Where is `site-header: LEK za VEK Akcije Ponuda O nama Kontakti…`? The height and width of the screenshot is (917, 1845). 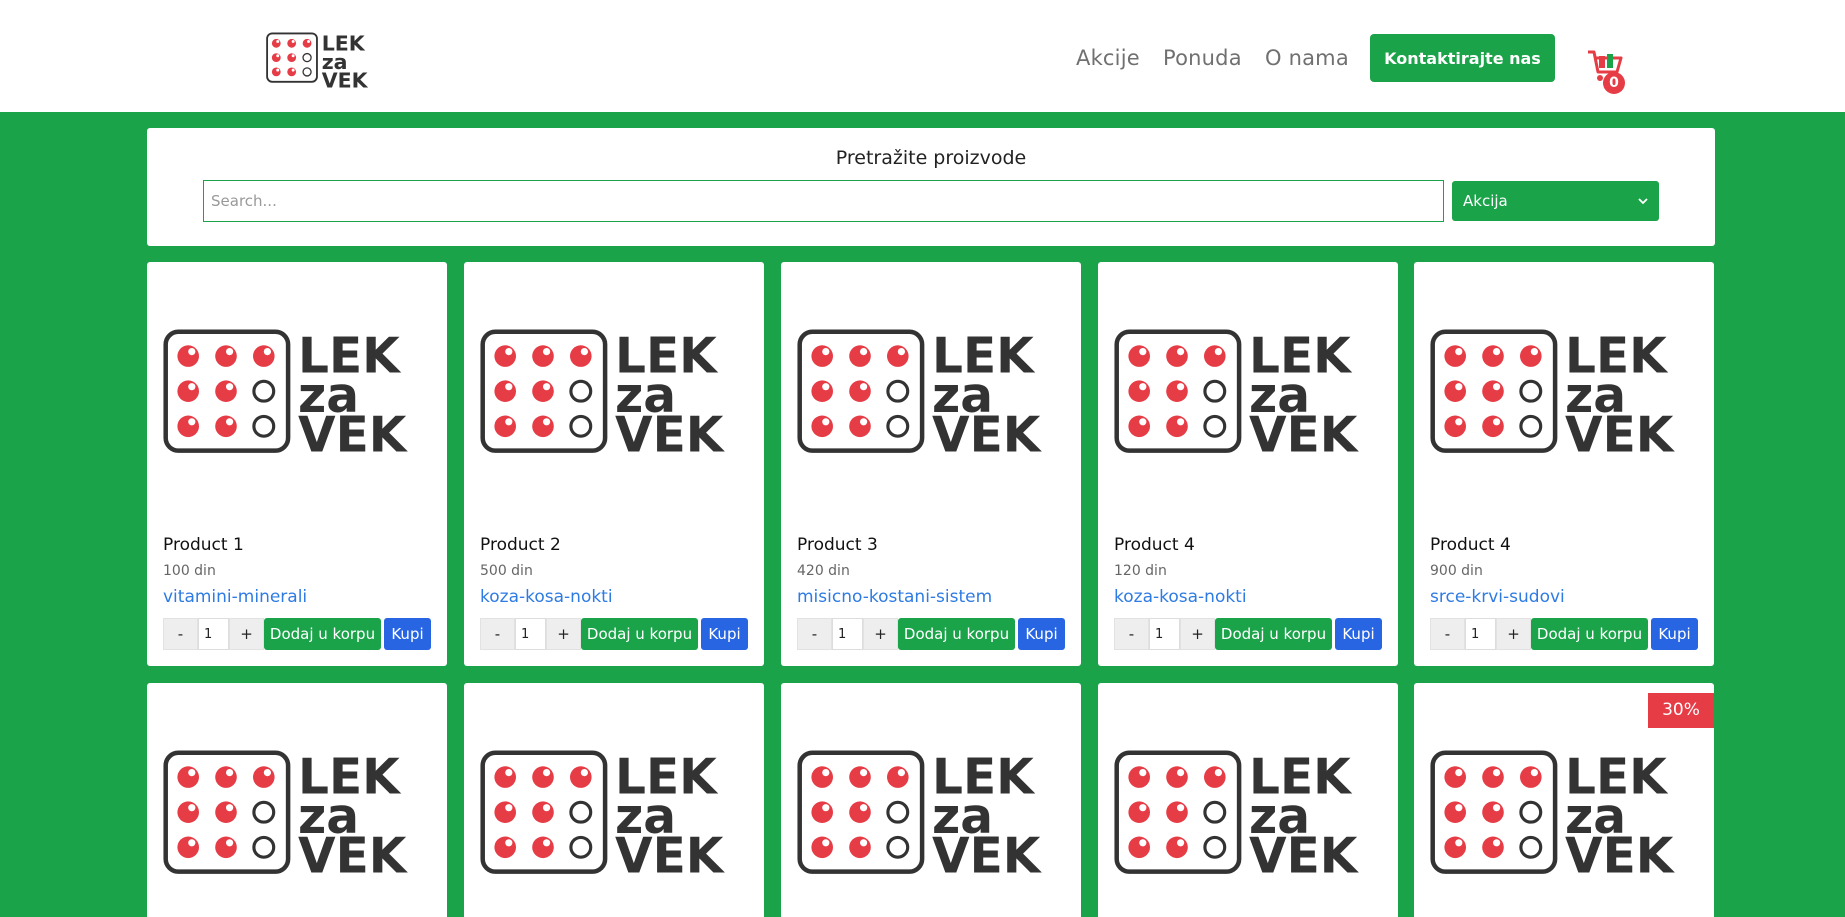 site-header: LEK za VEK Akcije Ponuda O nama Kontakti… is located at coordinates (922, 56).